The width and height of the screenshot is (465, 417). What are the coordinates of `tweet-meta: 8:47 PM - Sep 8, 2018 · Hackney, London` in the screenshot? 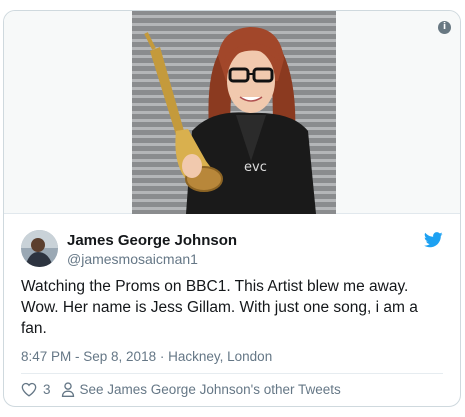 It's located at (146, 356).